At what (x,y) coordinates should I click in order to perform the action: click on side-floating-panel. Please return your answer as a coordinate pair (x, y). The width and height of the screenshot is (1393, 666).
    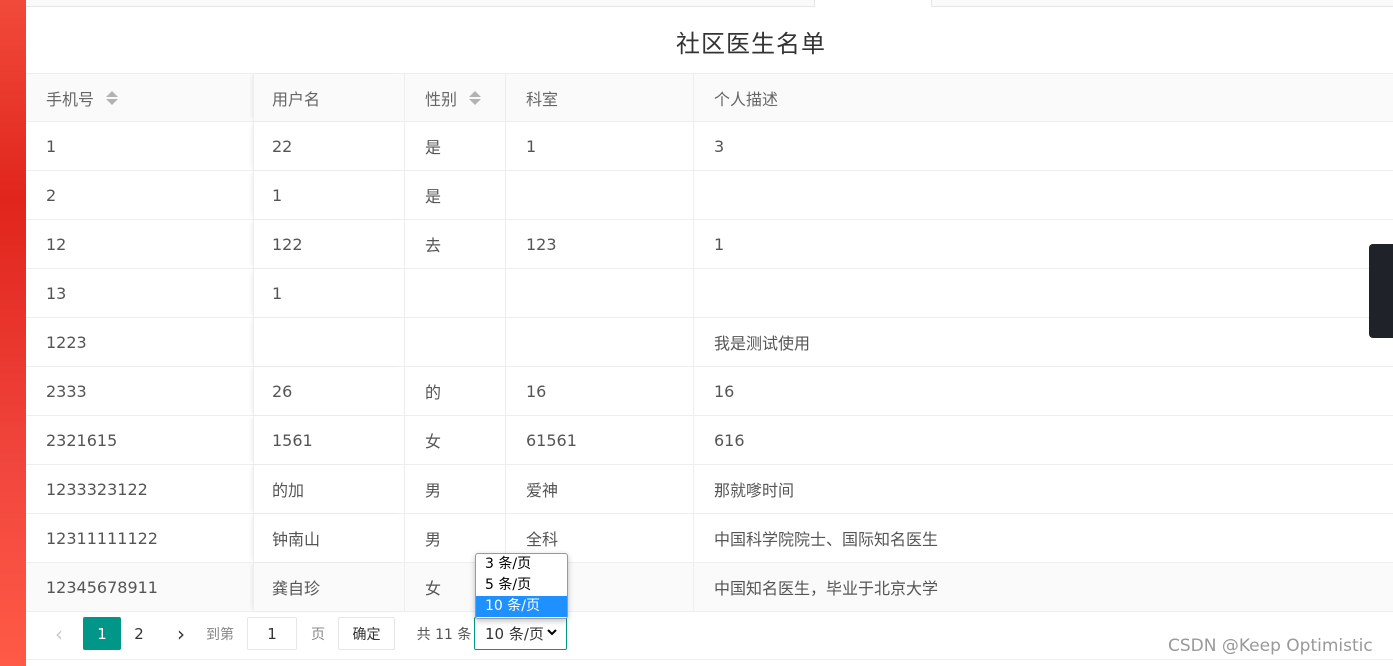
    Looking at the image, I should click on (1381, 291).